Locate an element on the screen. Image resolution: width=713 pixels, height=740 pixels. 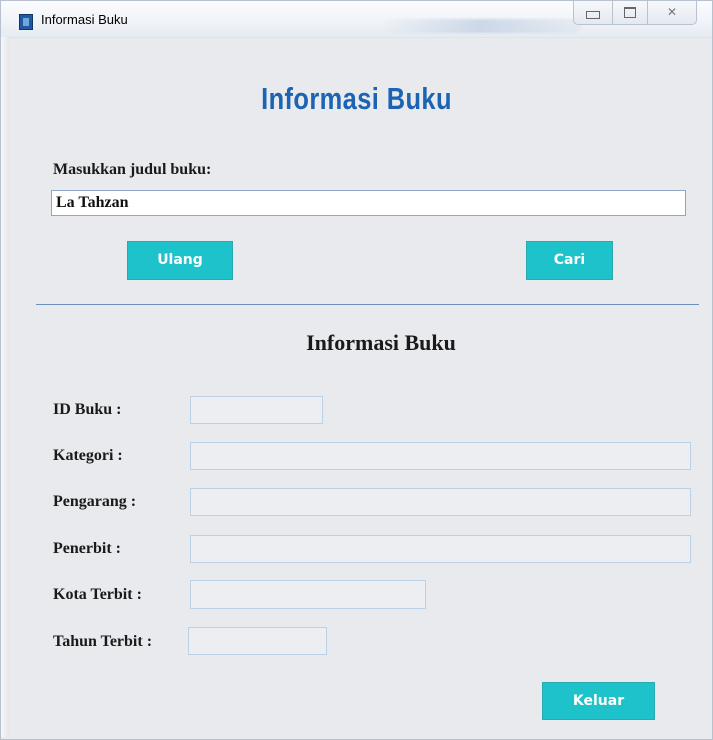
window-title: Informasi Buku is located at coordinates (84, 19).